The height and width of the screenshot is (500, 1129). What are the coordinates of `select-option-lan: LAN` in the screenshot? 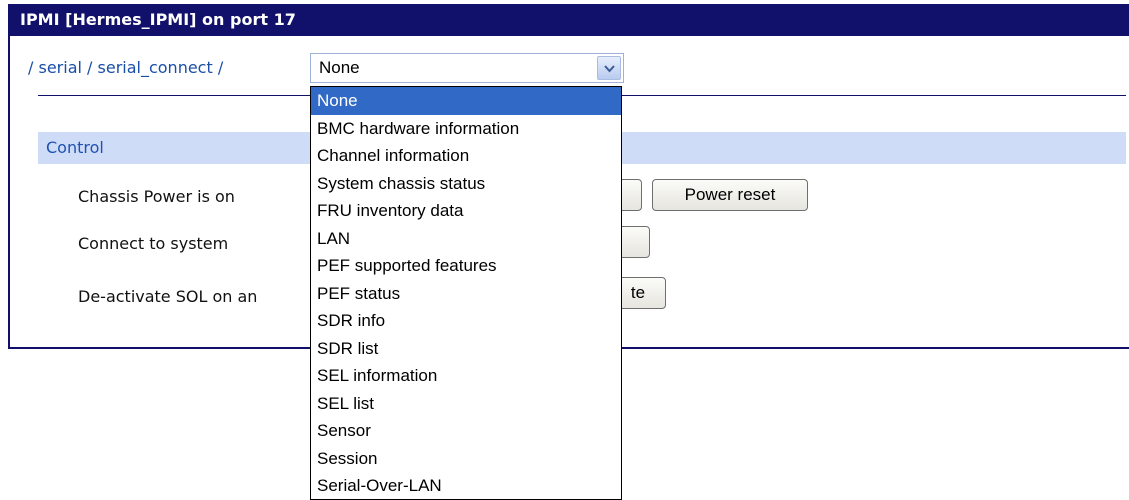 It's located at (466, 239).